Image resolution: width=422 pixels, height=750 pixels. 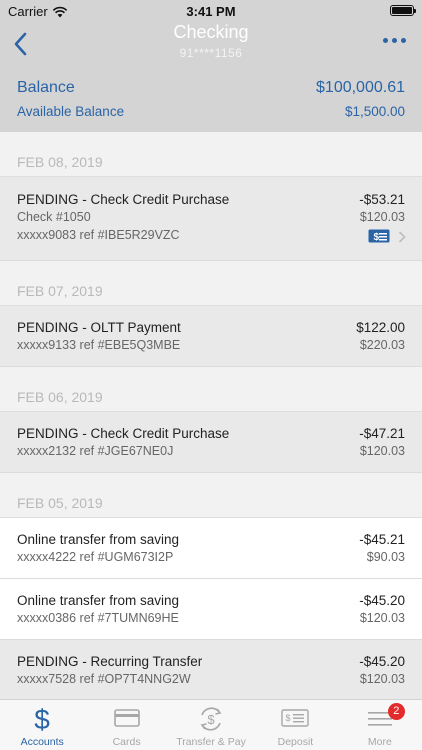 What do you see at coordinates (95, 451) in the screenshot?
I see `transaction-ref: xxxxx2132 ref #JGE67NE0J` at bounding box center [95, 451].